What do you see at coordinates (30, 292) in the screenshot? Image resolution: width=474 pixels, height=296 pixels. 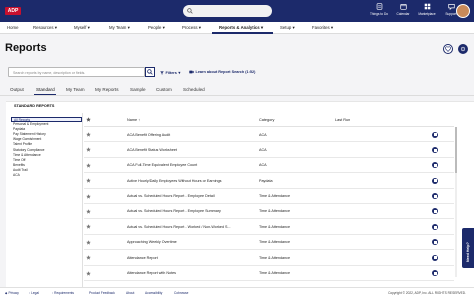 I see `document-icon: ▫` at bounding box center [30, 292].